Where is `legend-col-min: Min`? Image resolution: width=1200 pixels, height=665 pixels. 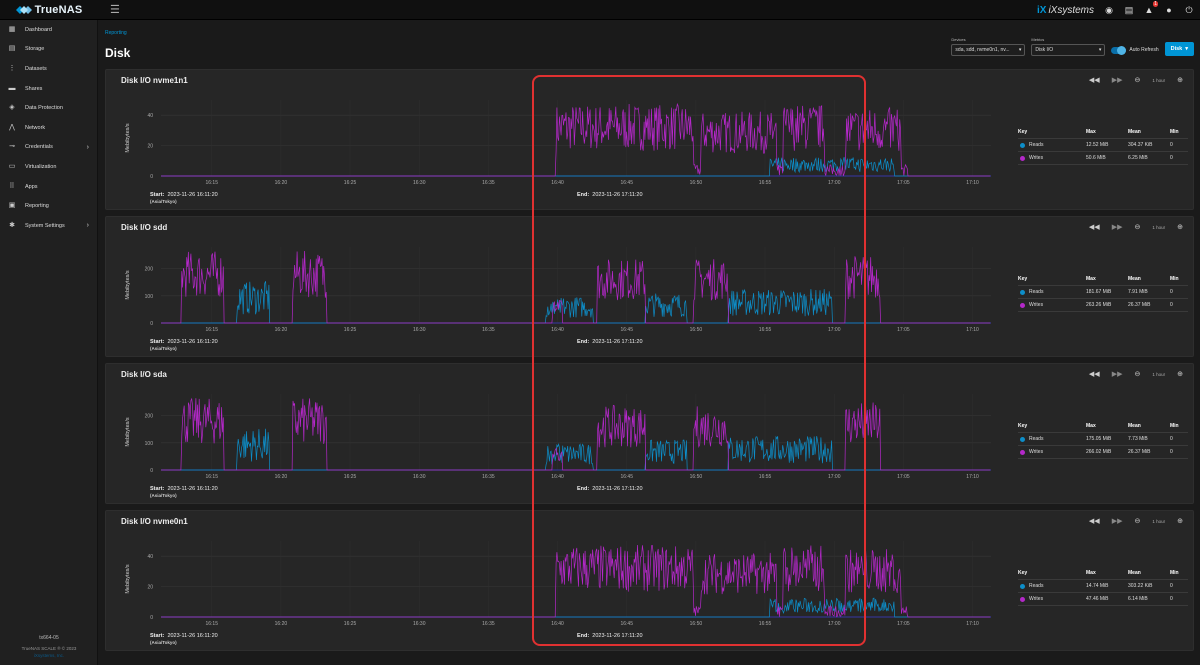 legend-col-min: Min is located at coordinates (1174, 573).